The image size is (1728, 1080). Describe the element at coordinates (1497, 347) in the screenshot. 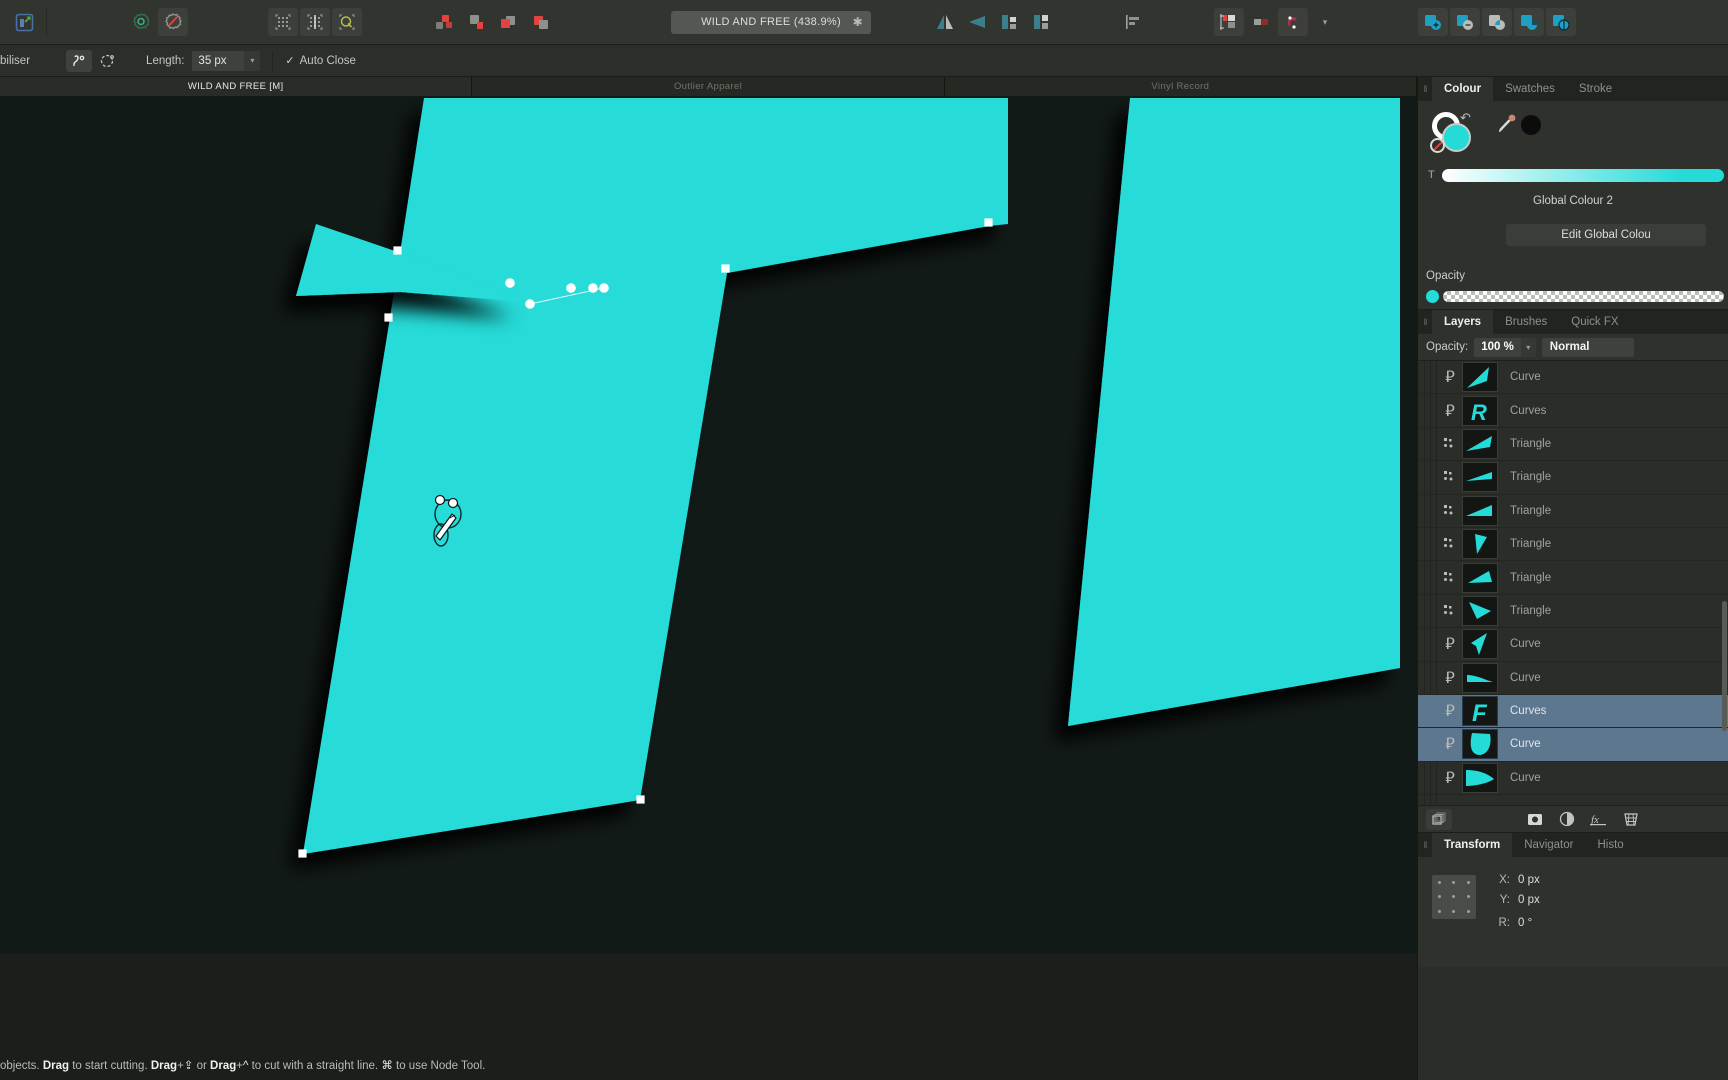

I see `layer-opacity-input: 100 %` at that location.